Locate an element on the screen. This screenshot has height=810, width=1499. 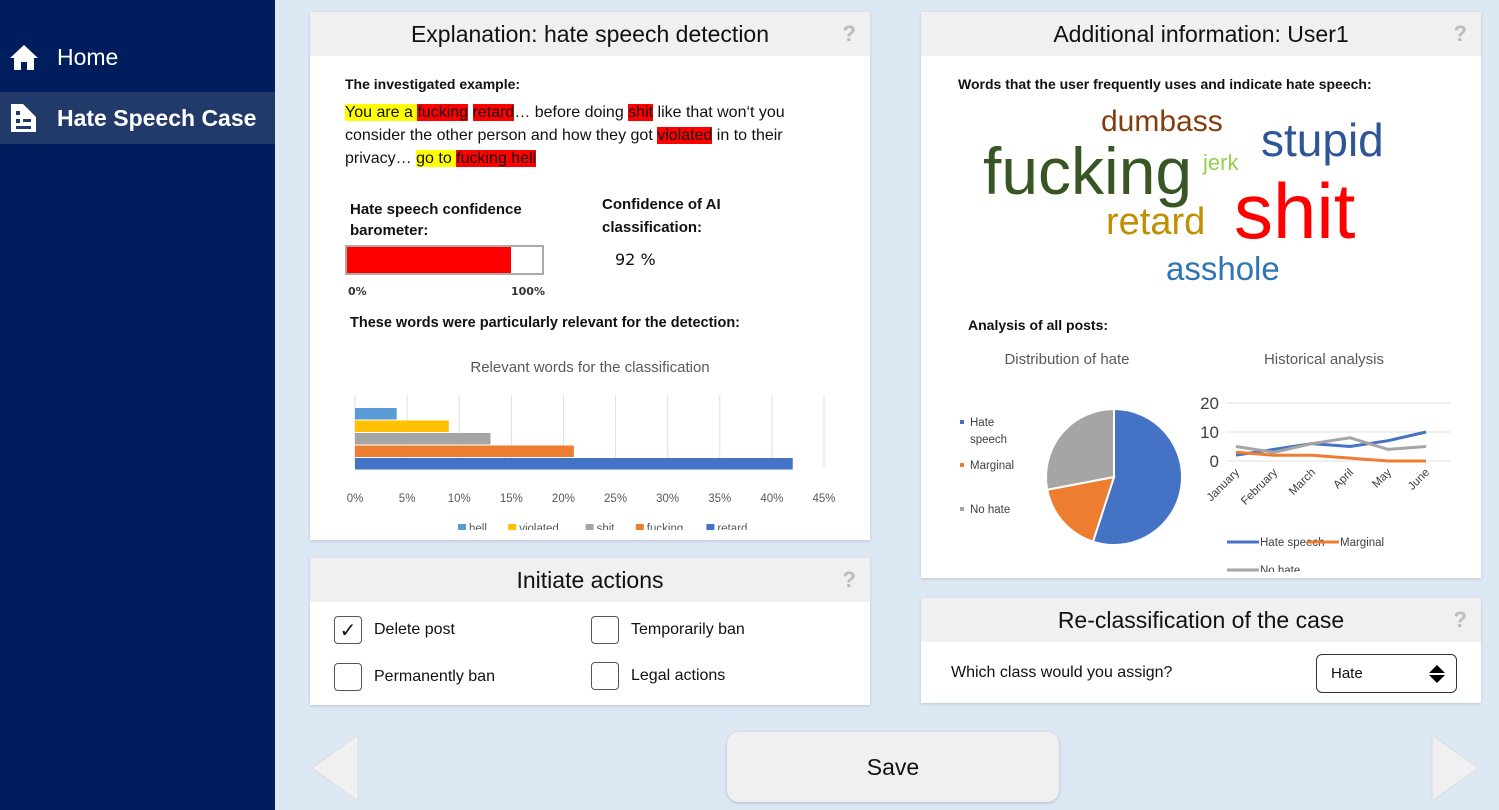
word-cloud-word: shit is located at coordinates (1295, 211).